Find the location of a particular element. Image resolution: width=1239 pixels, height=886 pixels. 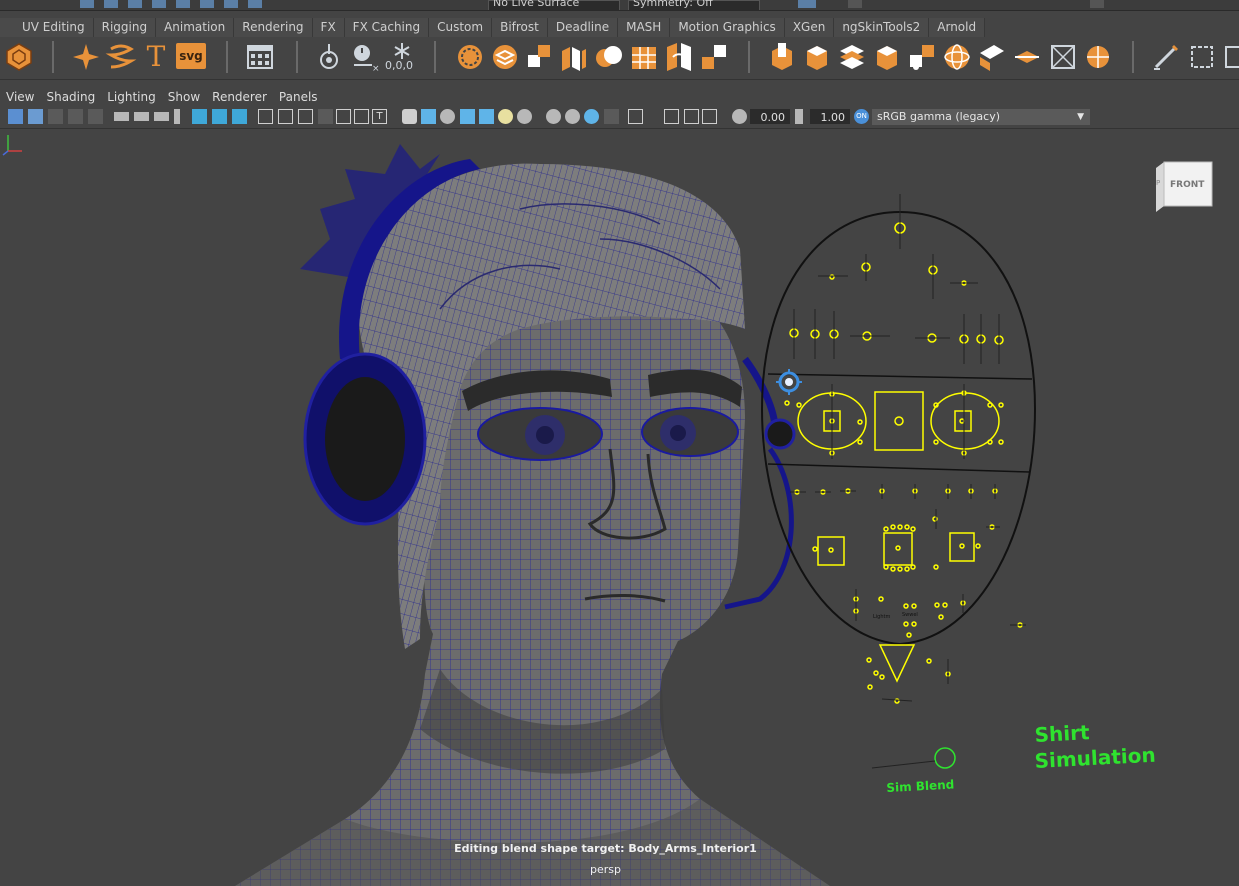

hypershade-icon is located at coordinates (1097, 4).